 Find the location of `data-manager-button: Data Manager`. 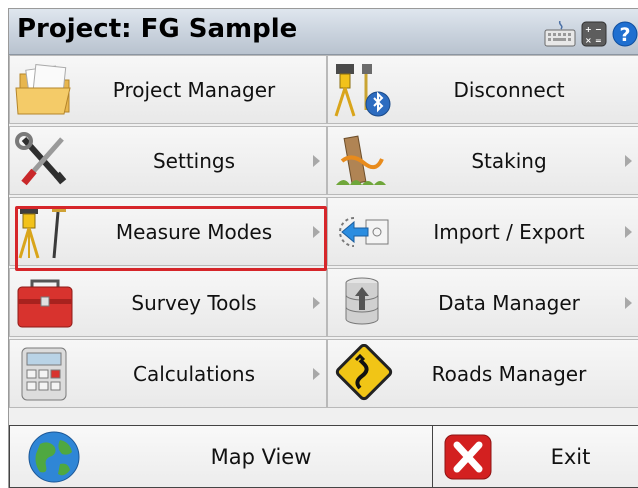

data-manager-button: Data Manager is located at coordinates (482, 302).